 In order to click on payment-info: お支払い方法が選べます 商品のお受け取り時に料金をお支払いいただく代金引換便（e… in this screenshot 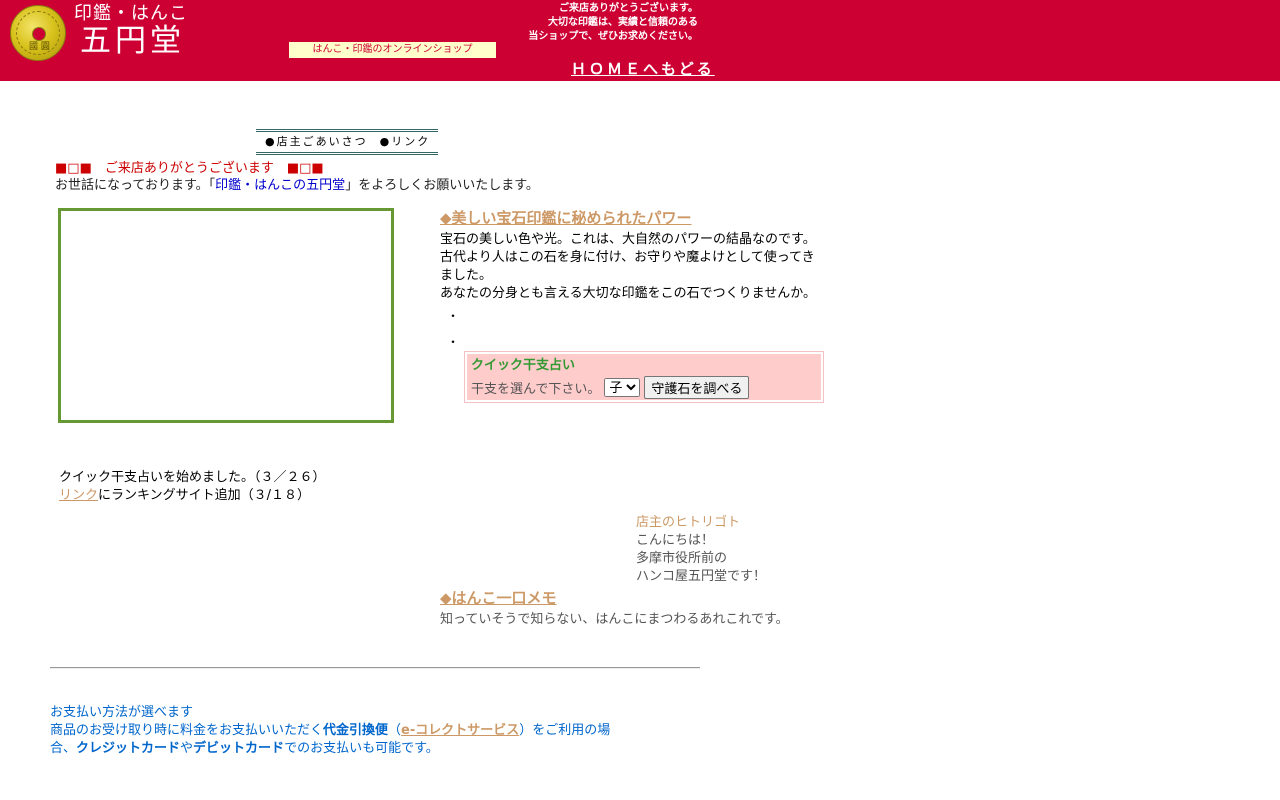, I will do `click(335, 731)`.